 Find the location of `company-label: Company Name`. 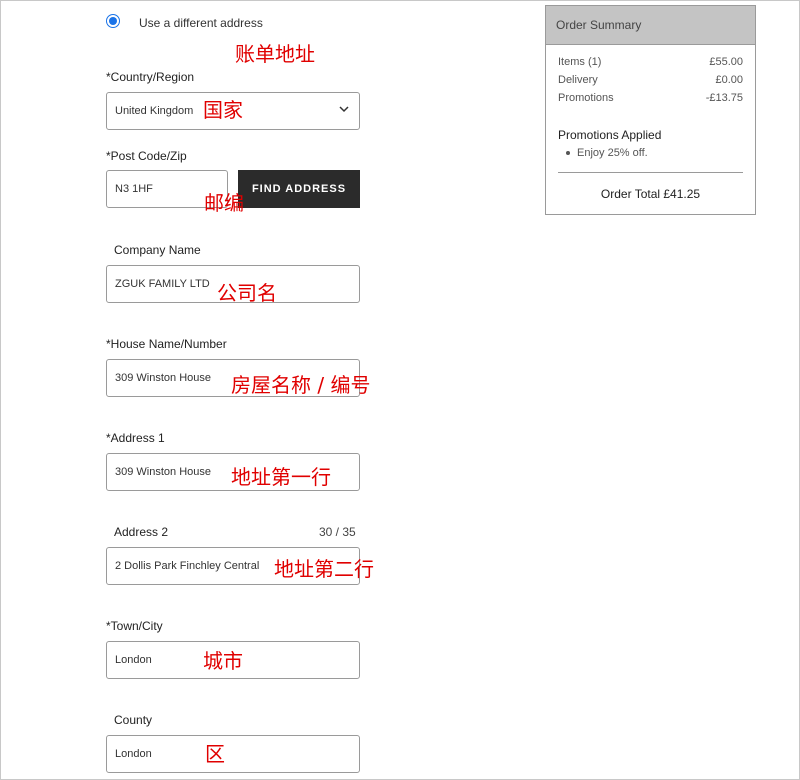

company-label: Company Name is located at coordinates (157, 250).